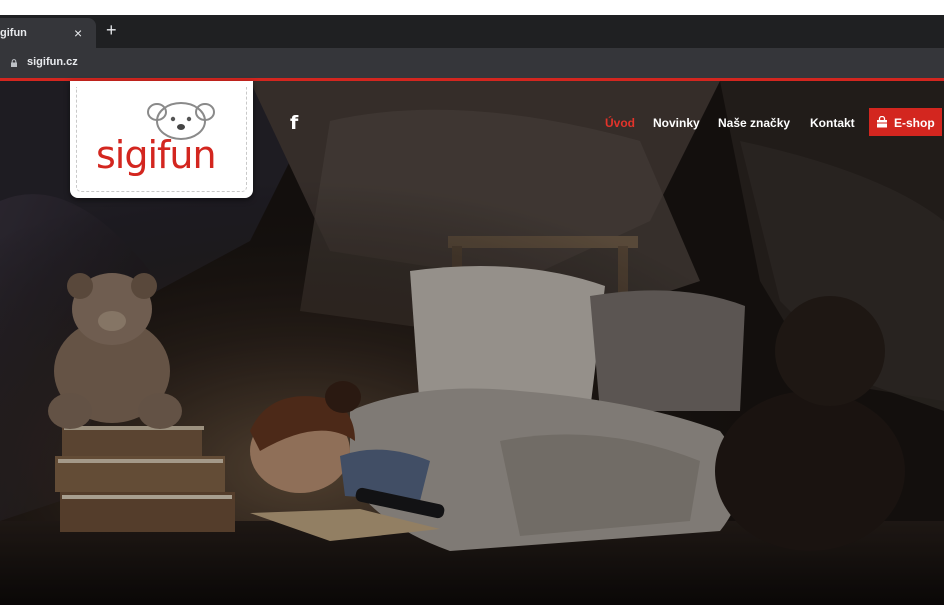  I want to click on nav-item-nase-znacky: Naše značky, so click(754, 123).